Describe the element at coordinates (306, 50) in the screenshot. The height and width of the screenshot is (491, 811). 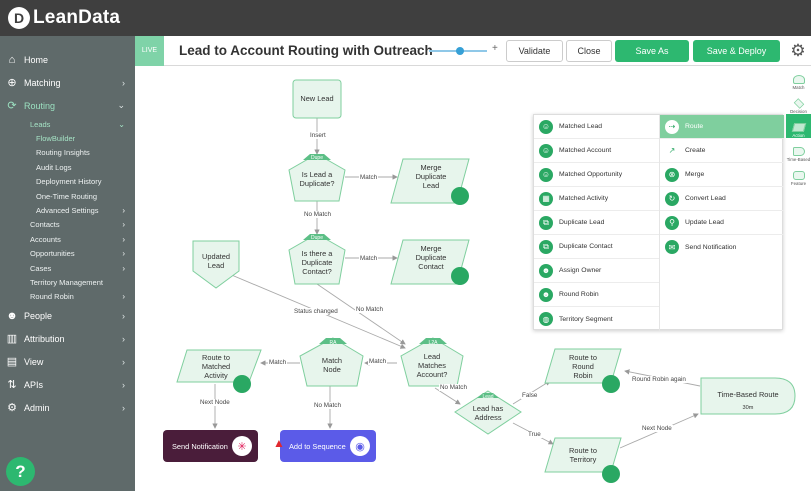
I see `page-title: Lead to Account Routing with Outreach` at that location.